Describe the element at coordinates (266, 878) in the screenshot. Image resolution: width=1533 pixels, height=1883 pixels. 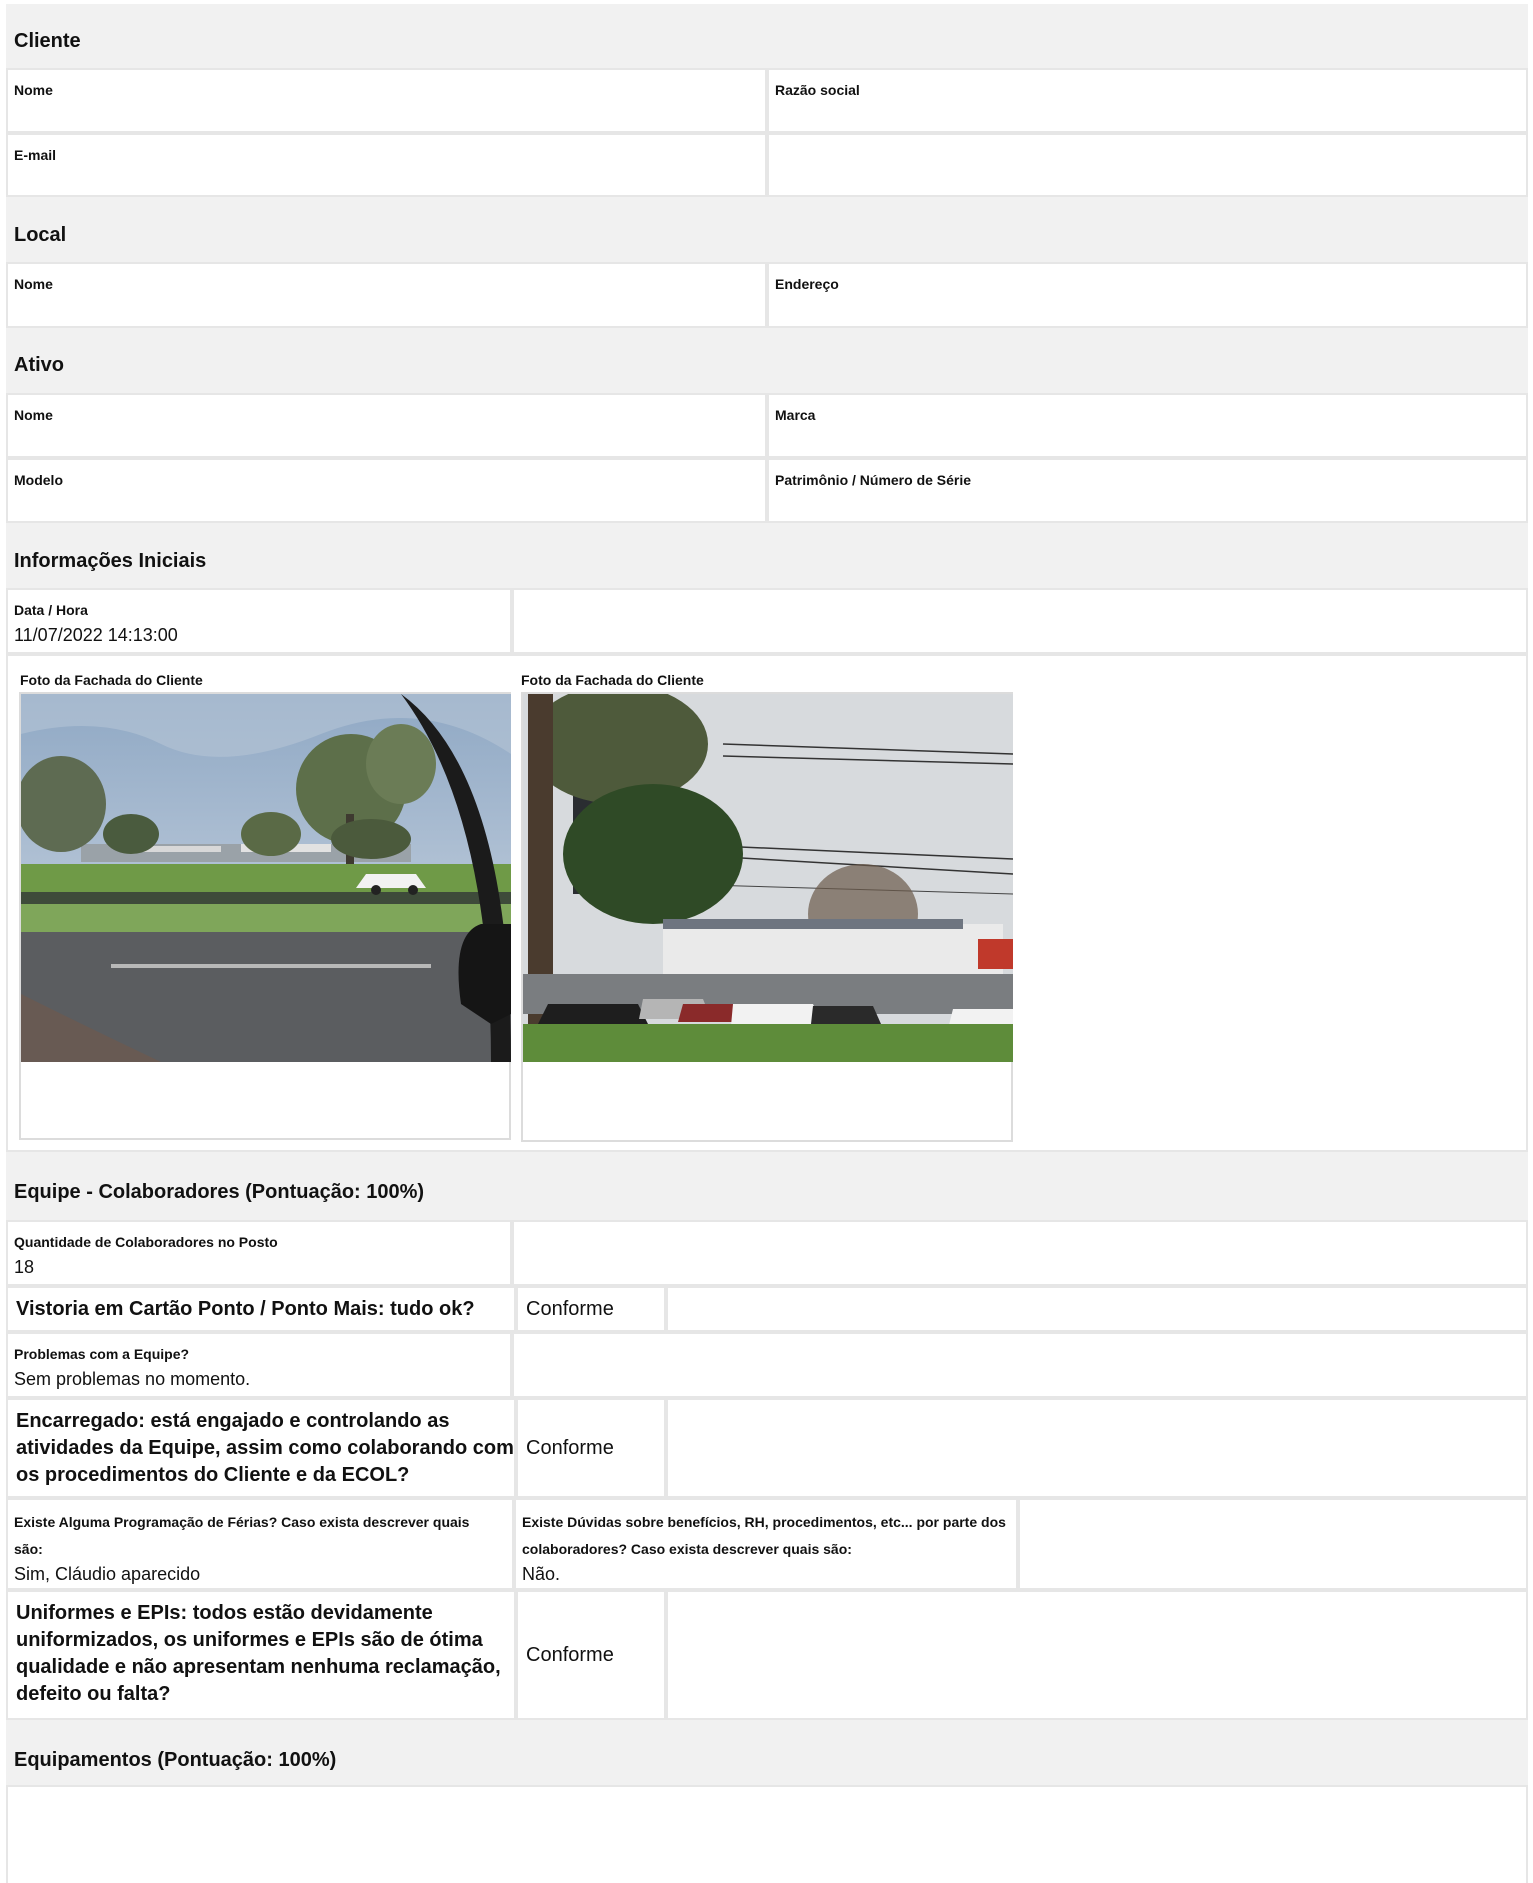
I see `facade-photo-1-image` at that location.